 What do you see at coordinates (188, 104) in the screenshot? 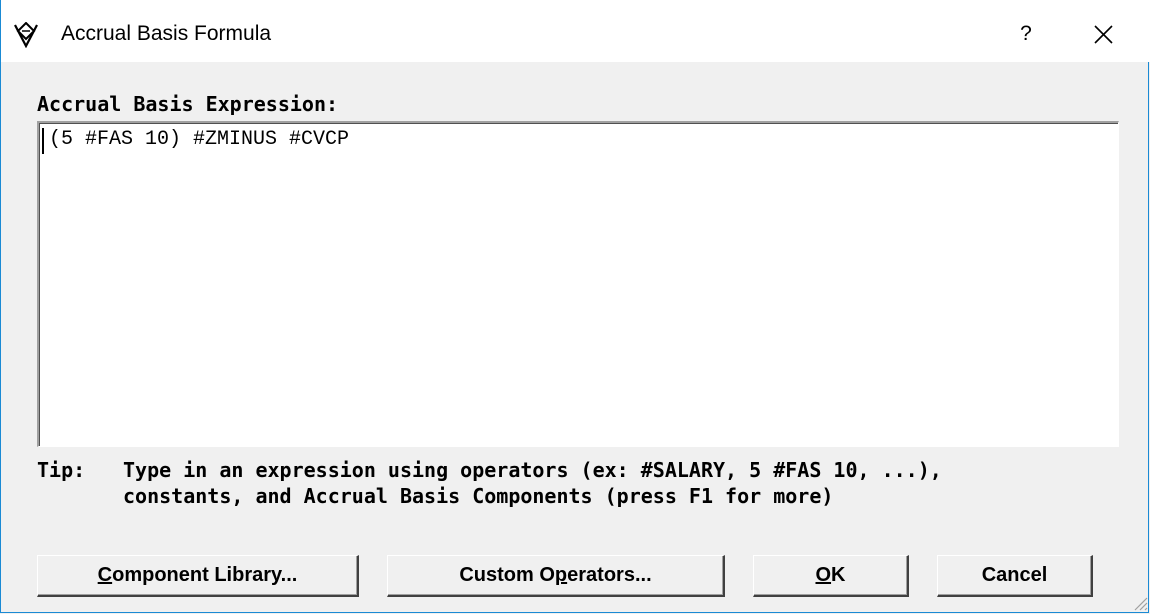
I see `expression-label: Accrual Basis Expression:` at bounding box center [188, 104].